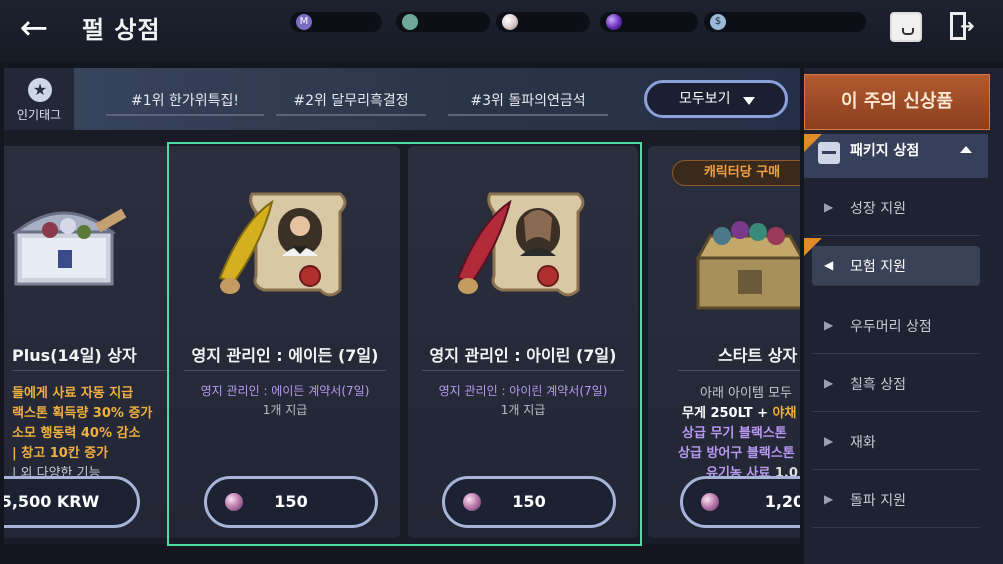 This screenshot has height=564, width=1003. I want to click on silver-coin-icon: $, so click(718, 22).